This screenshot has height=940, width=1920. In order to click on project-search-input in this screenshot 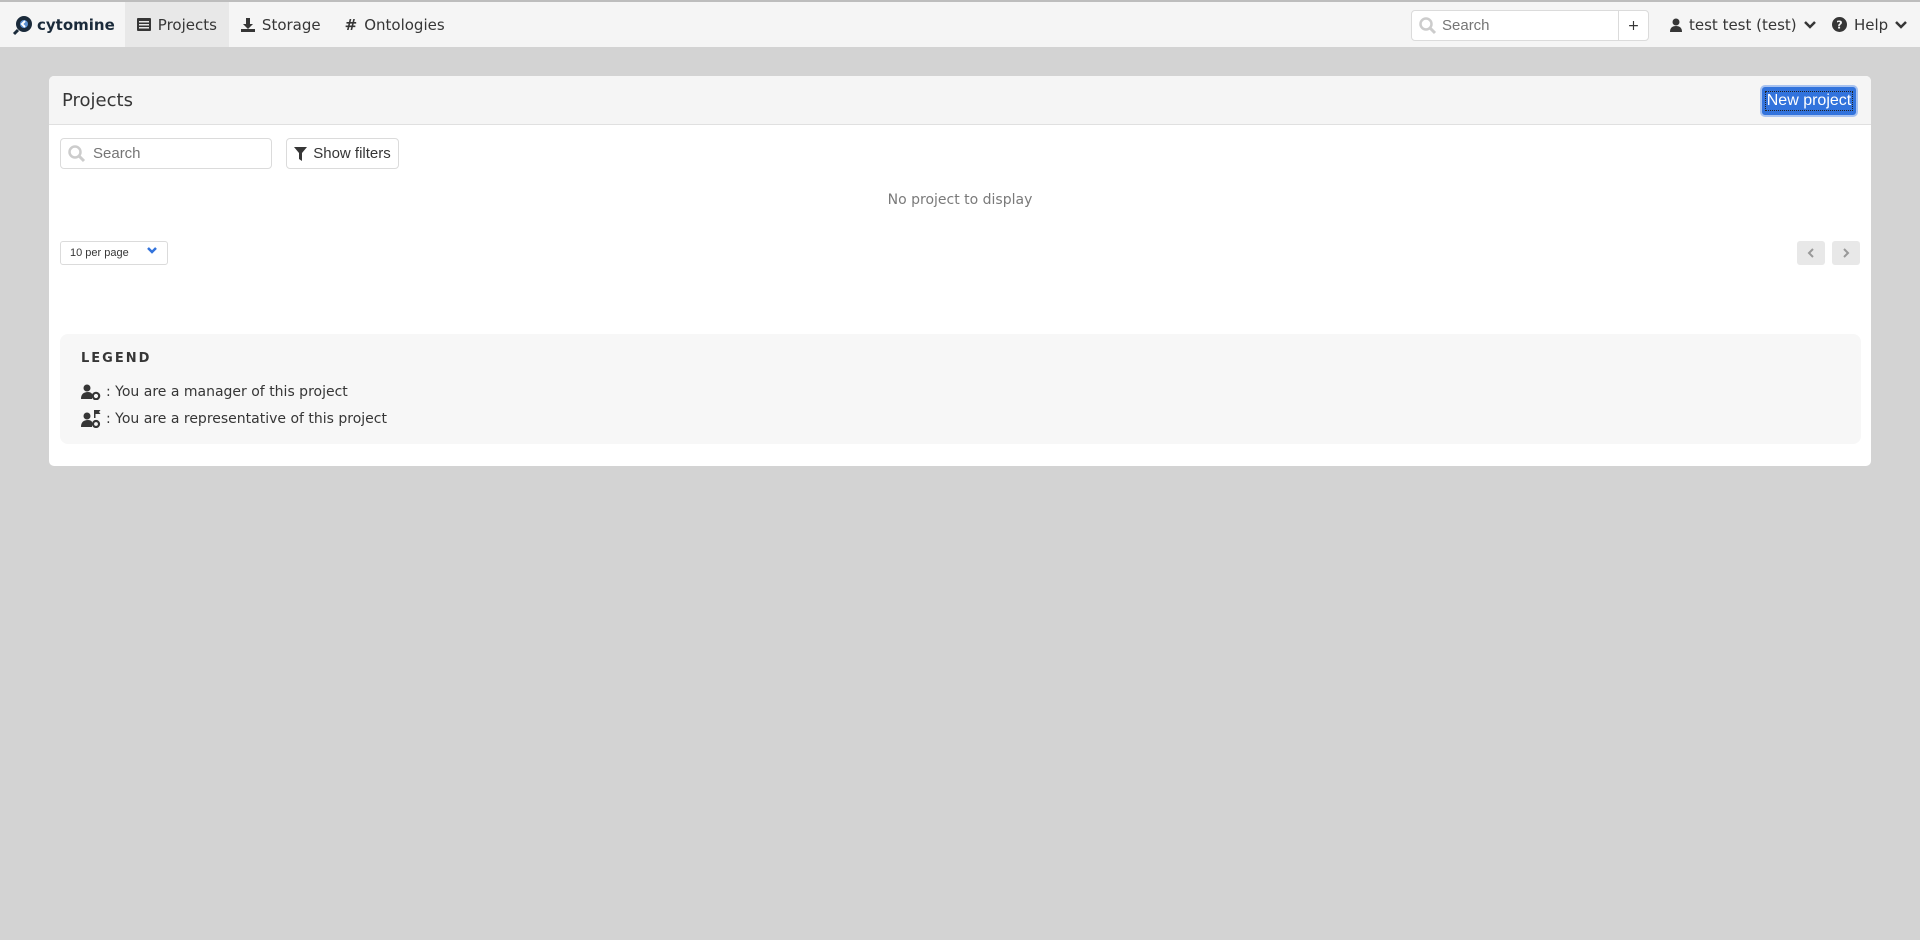, I will do `click(166, 153)`.